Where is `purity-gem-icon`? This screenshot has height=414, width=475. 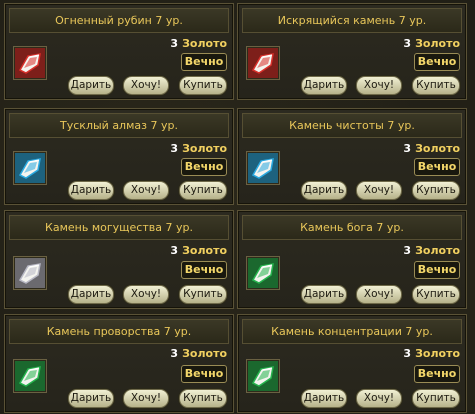
purity-gem-icon is located at coordinates (263, 168).